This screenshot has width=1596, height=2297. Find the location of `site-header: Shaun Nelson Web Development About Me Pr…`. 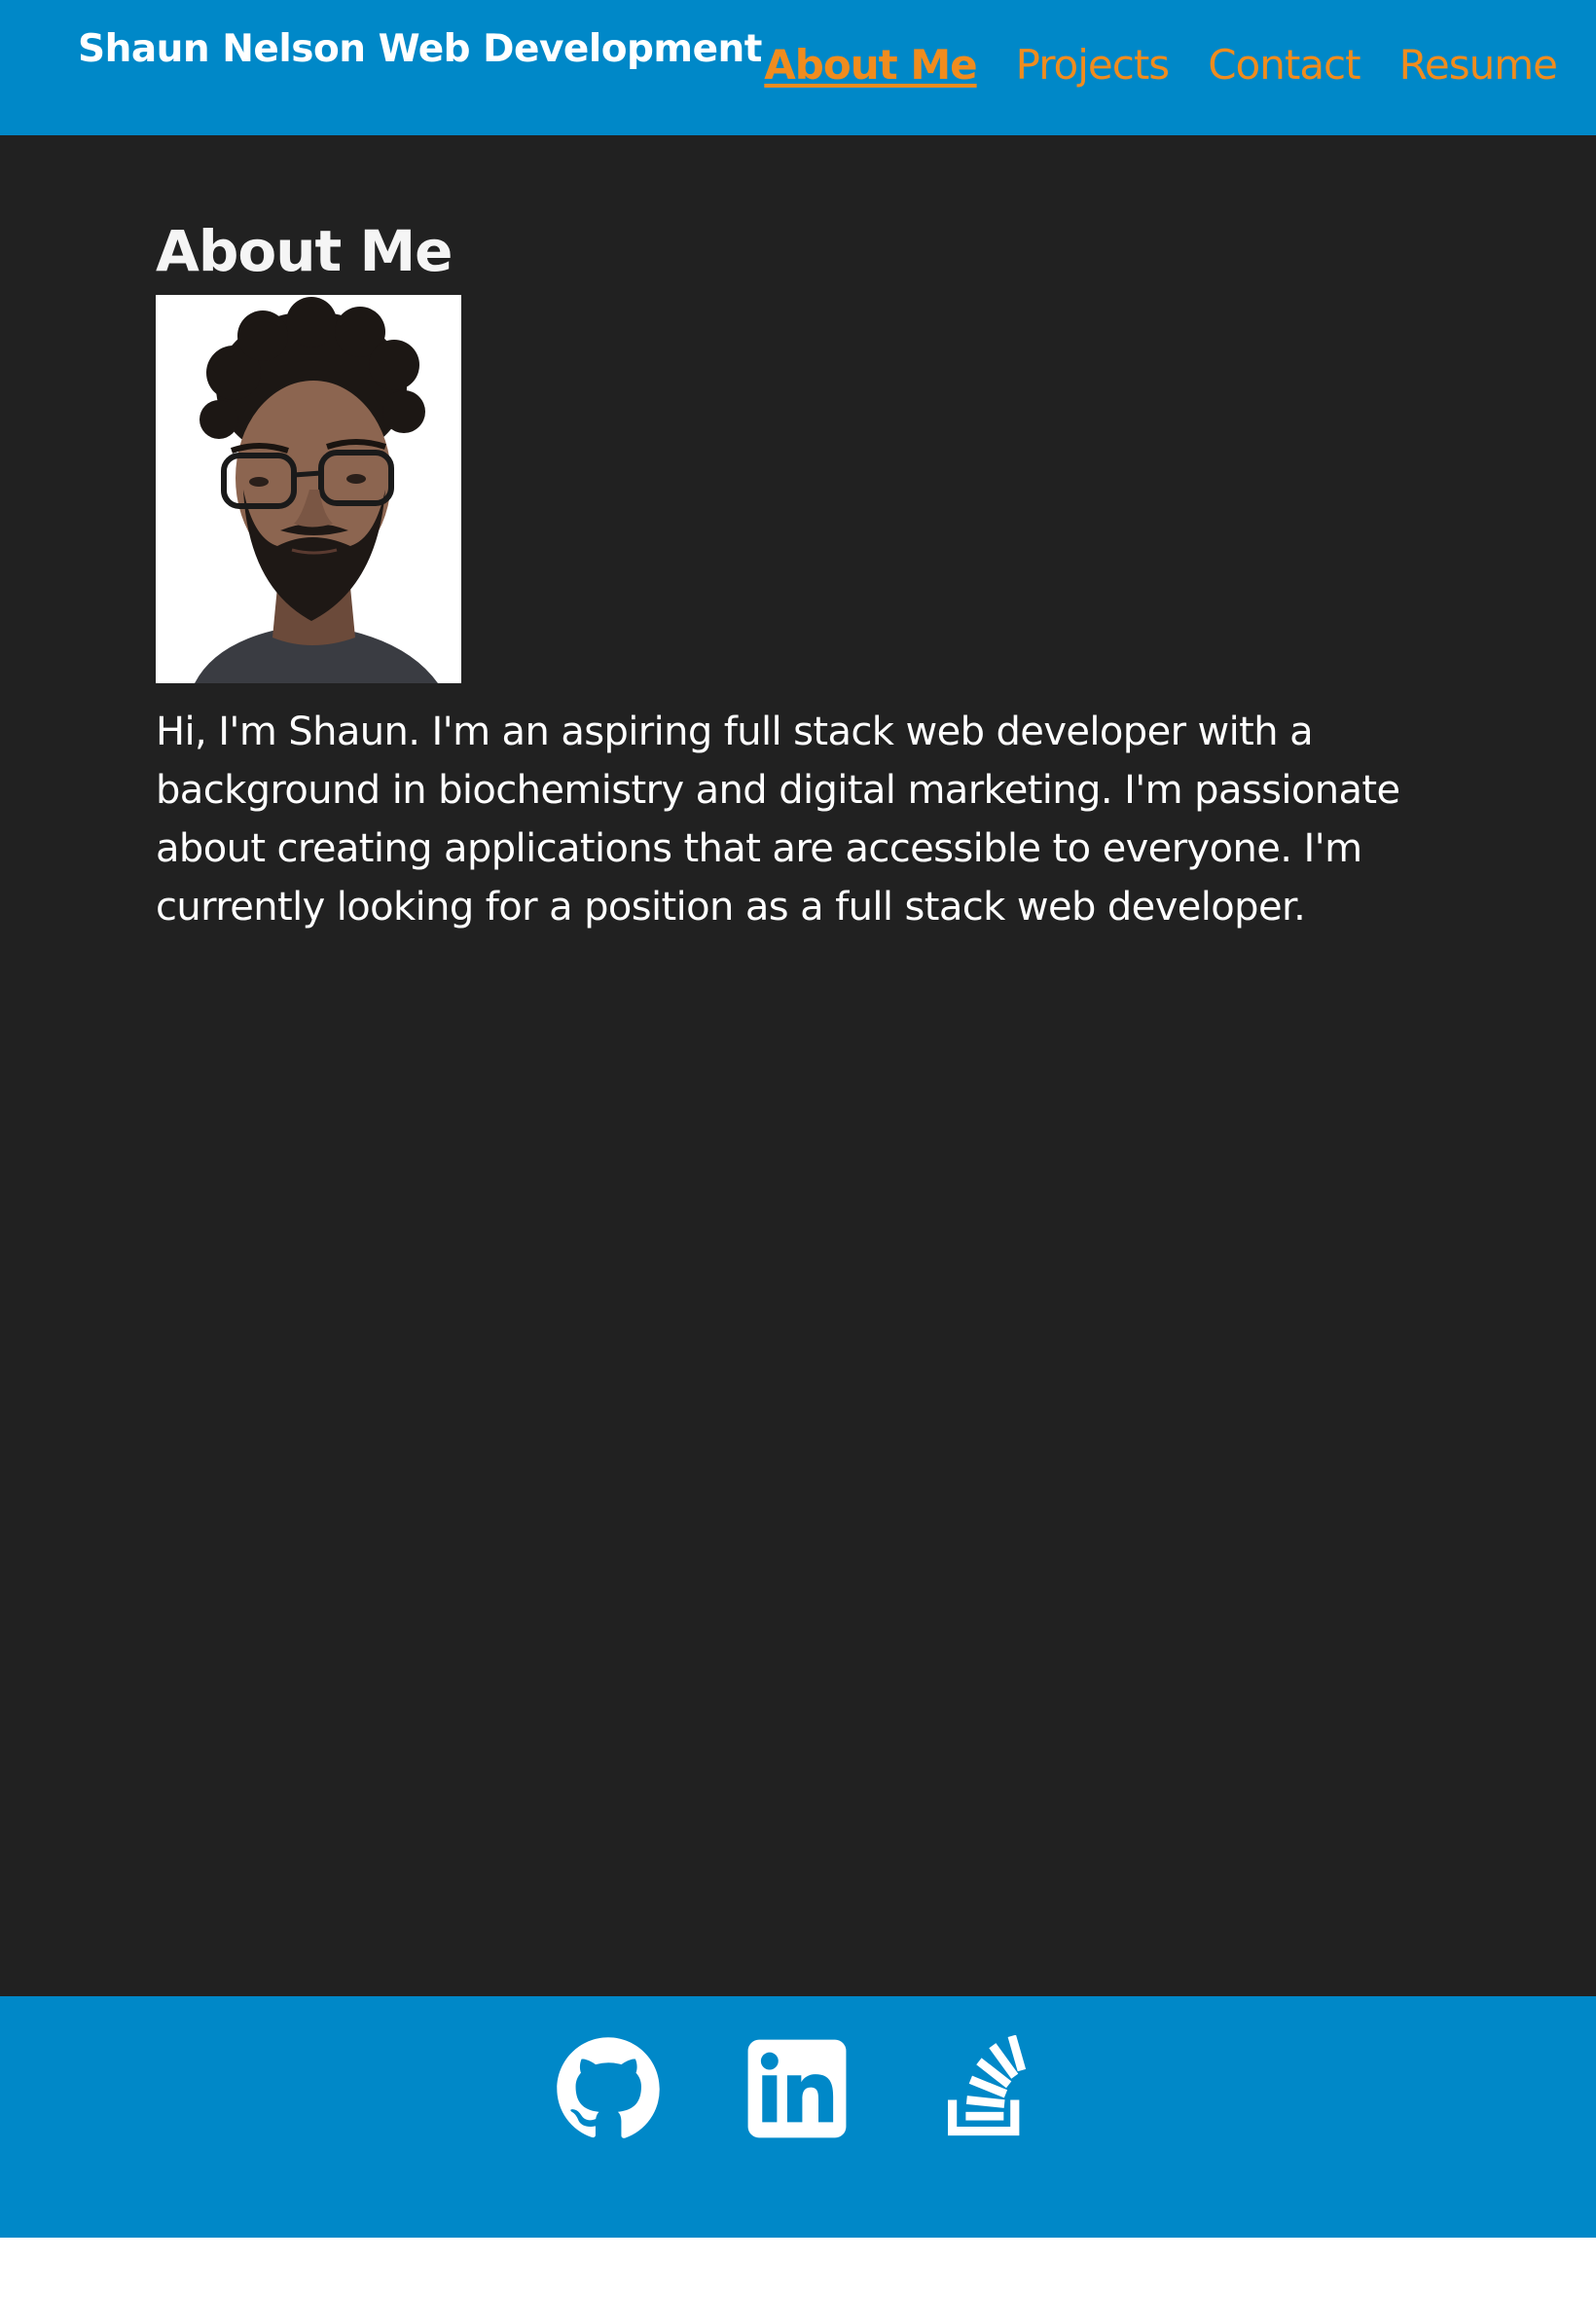

site-header: Shaun Nelson Web Development About Me Pr… is located at coordinates (798, 67).